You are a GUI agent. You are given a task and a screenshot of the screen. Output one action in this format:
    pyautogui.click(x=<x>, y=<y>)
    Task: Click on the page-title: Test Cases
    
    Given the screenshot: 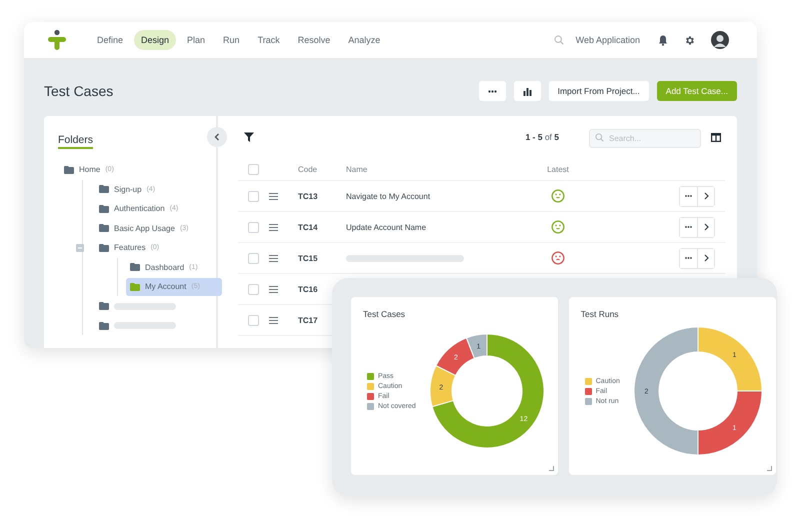 What is the action you would take?
    pyautogui.click(x=79, y=91)
    